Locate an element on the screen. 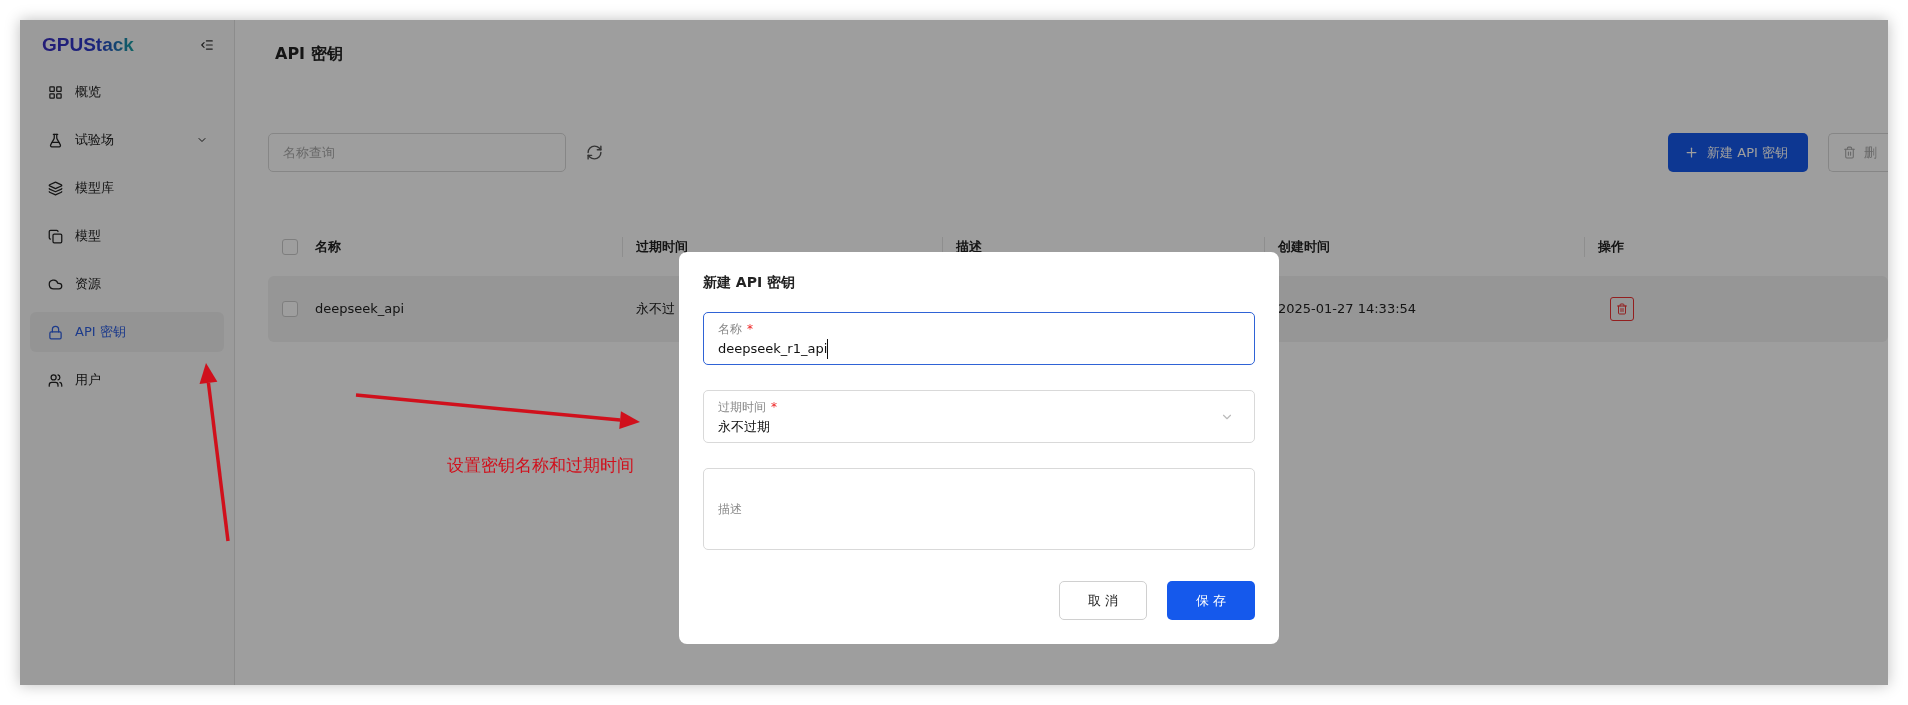  cancel-button: 取 消 is located at coordinates (1103, 600).